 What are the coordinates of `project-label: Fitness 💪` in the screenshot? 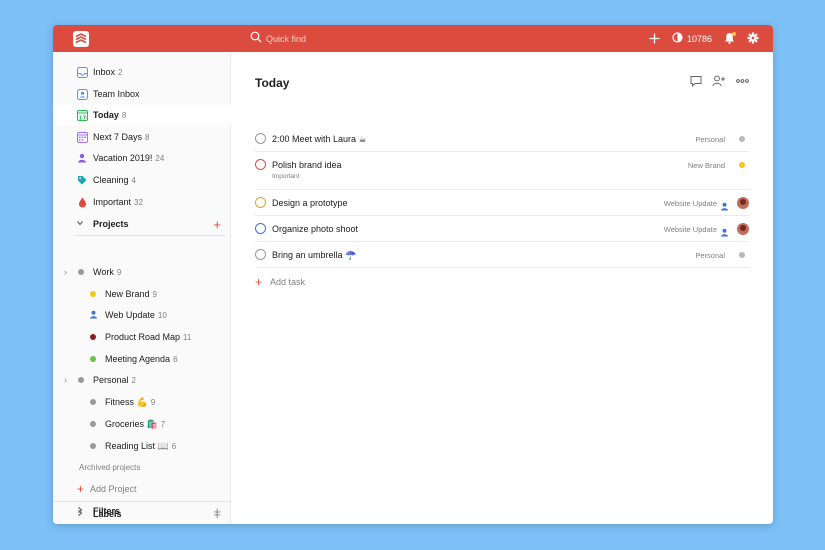 It's located at (126, 402).